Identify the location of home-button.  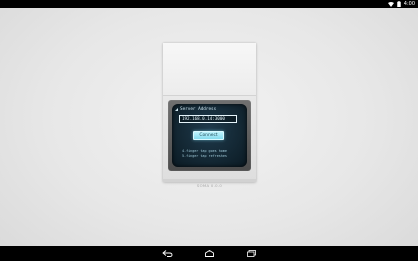
(209, 253).